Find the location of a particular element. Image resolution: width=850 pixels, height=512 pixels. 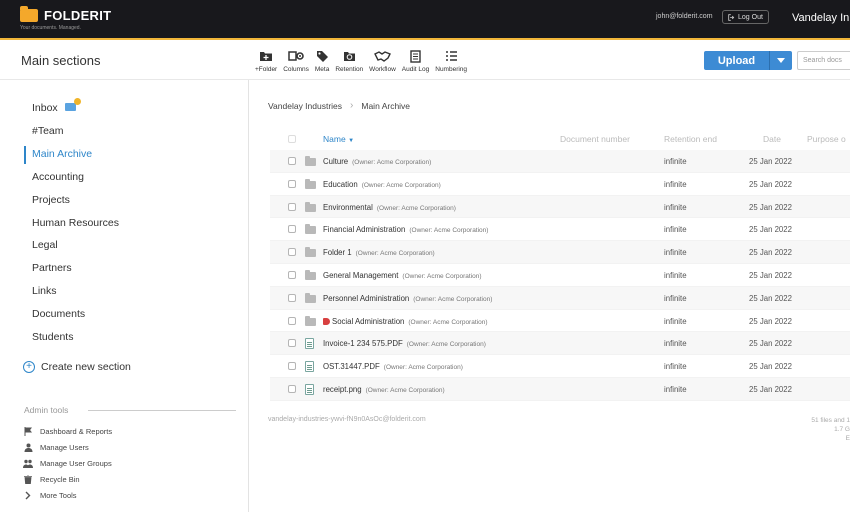

column-header-retention-end: Retention end is located at coordinates (690, 139).